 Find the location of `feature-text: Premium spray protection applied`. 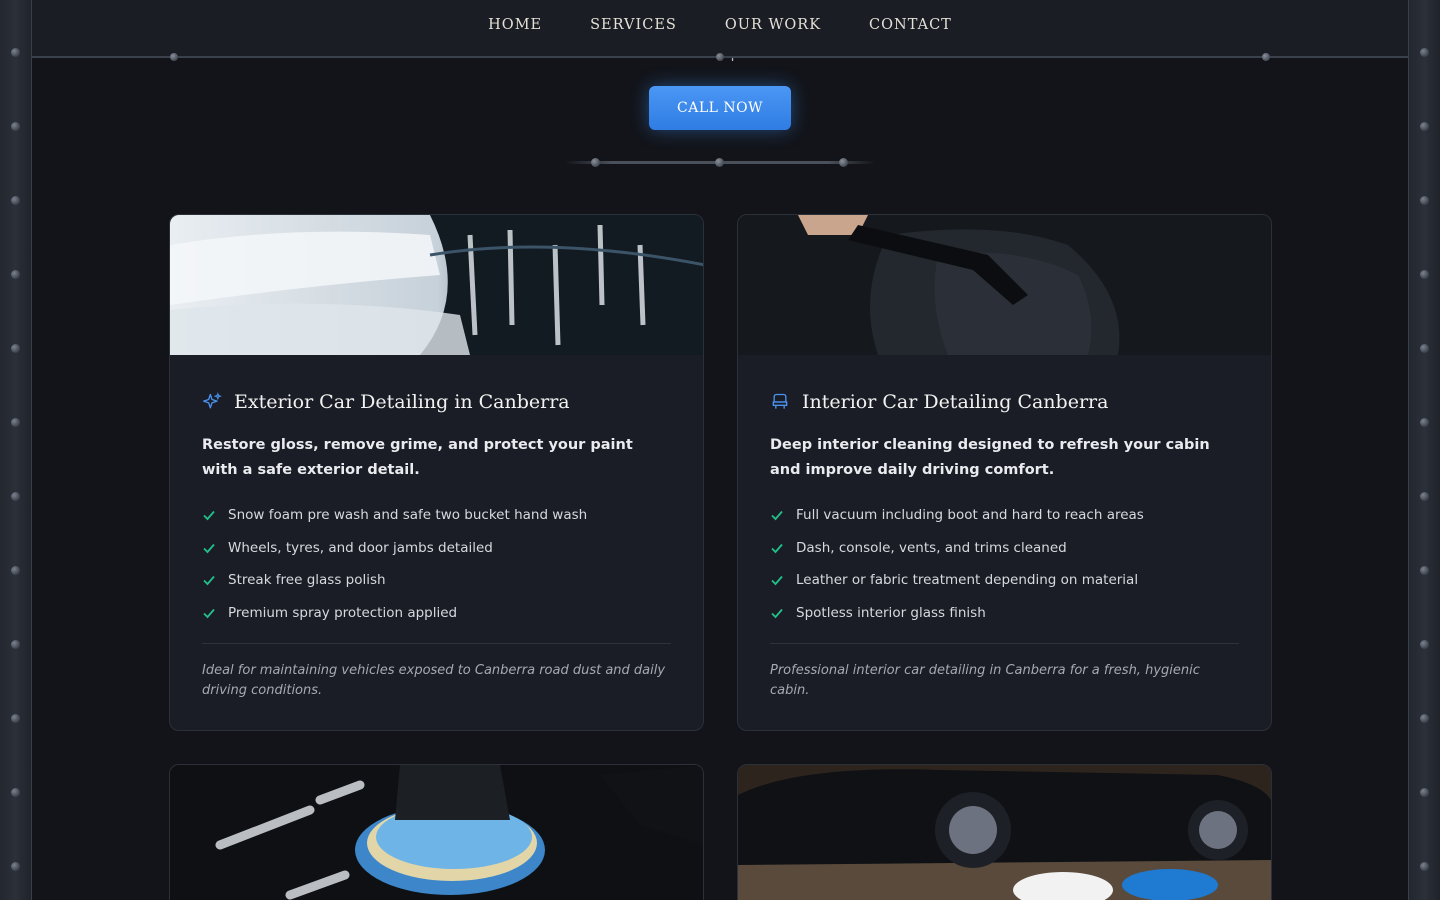

feature-text: Premium spray protection applied is located at coordinates (343, 612).